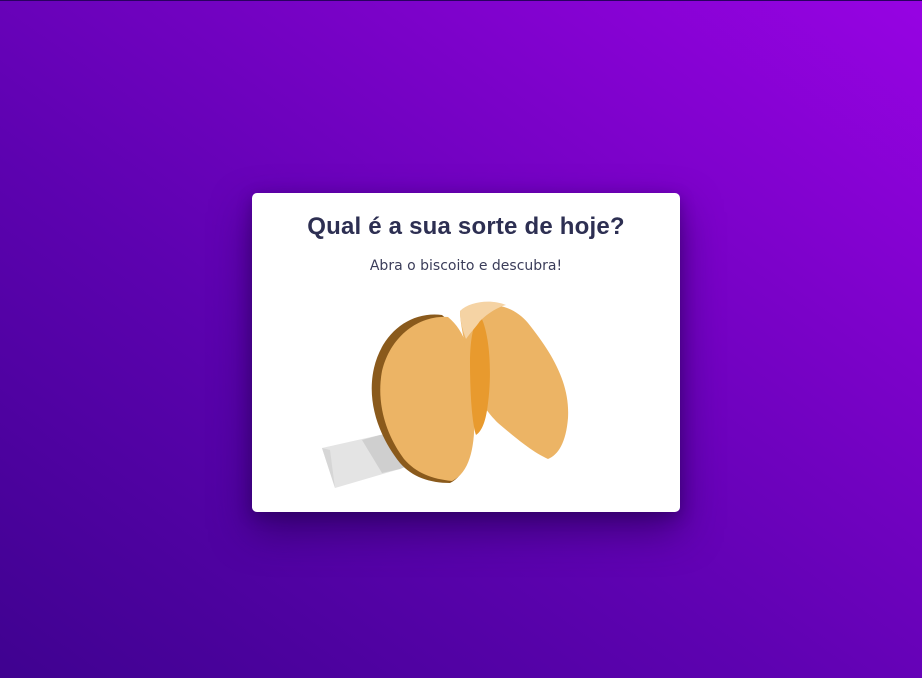 Image resolution: width=922 pixels, height=678 pixels. Describe the element at coordinates (450, 393) in the screenshot. I see `fortune-cookie-icon` at that location.